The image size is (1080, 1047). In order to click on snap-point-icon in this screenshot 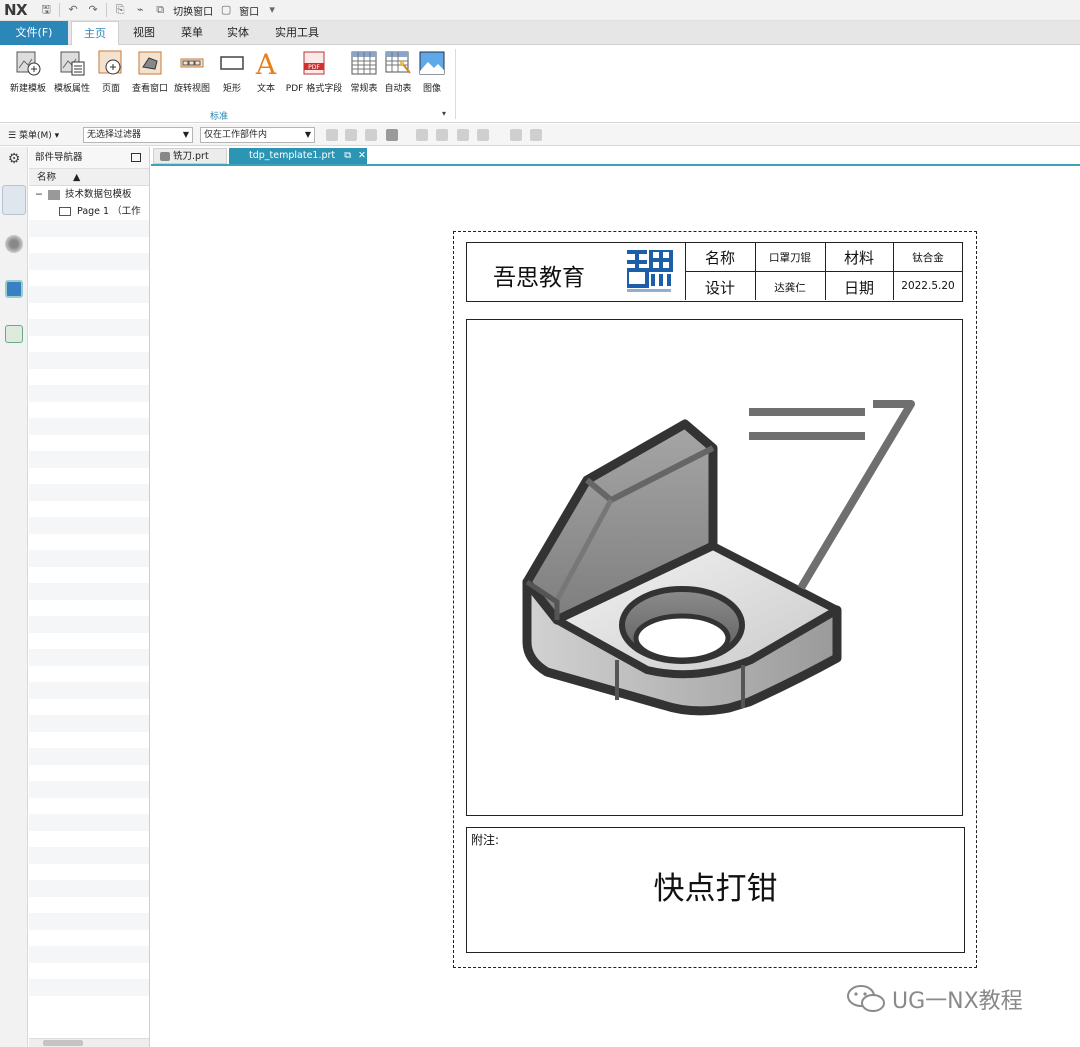, I will do `click(422, 135)`.